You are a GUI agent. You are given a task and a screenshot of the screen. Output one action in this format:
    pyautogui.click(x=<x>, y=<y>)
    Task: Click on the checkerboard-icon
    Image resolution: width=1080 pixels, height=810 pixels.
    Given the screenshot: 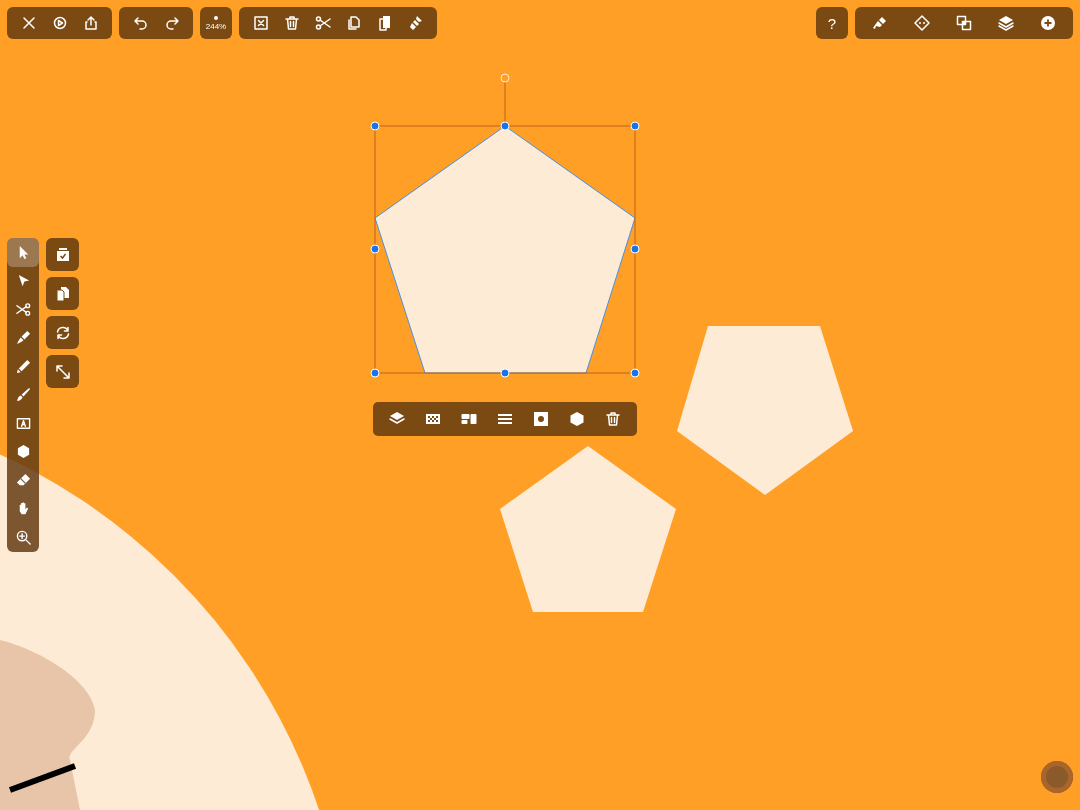 What is the action you would take?
    pyautogui.click(x=433, y=419)
    